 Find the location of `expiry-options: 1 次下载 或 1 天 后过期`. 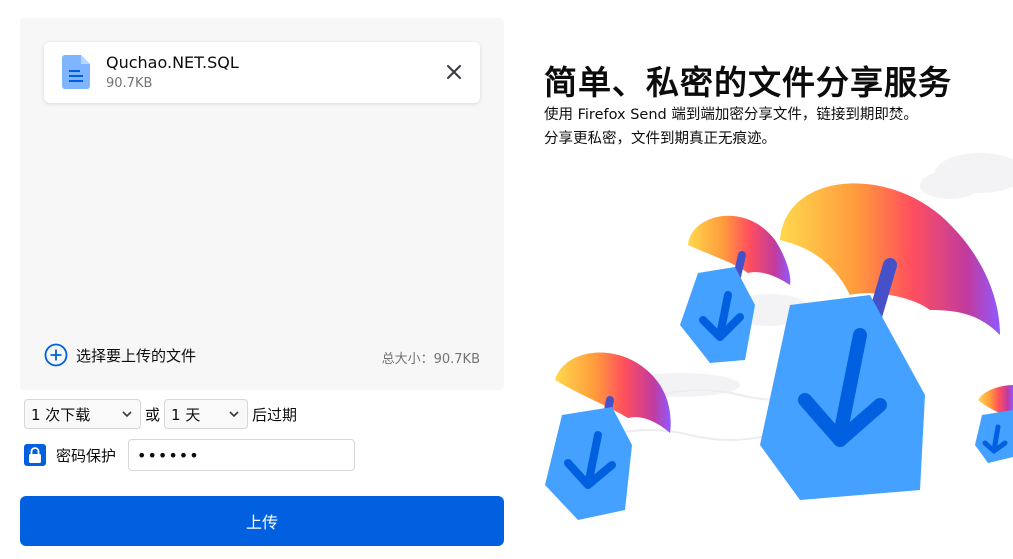

expiry-options: 1 次下载 或 1 天 后过期 is located at coordinates (162, 414).